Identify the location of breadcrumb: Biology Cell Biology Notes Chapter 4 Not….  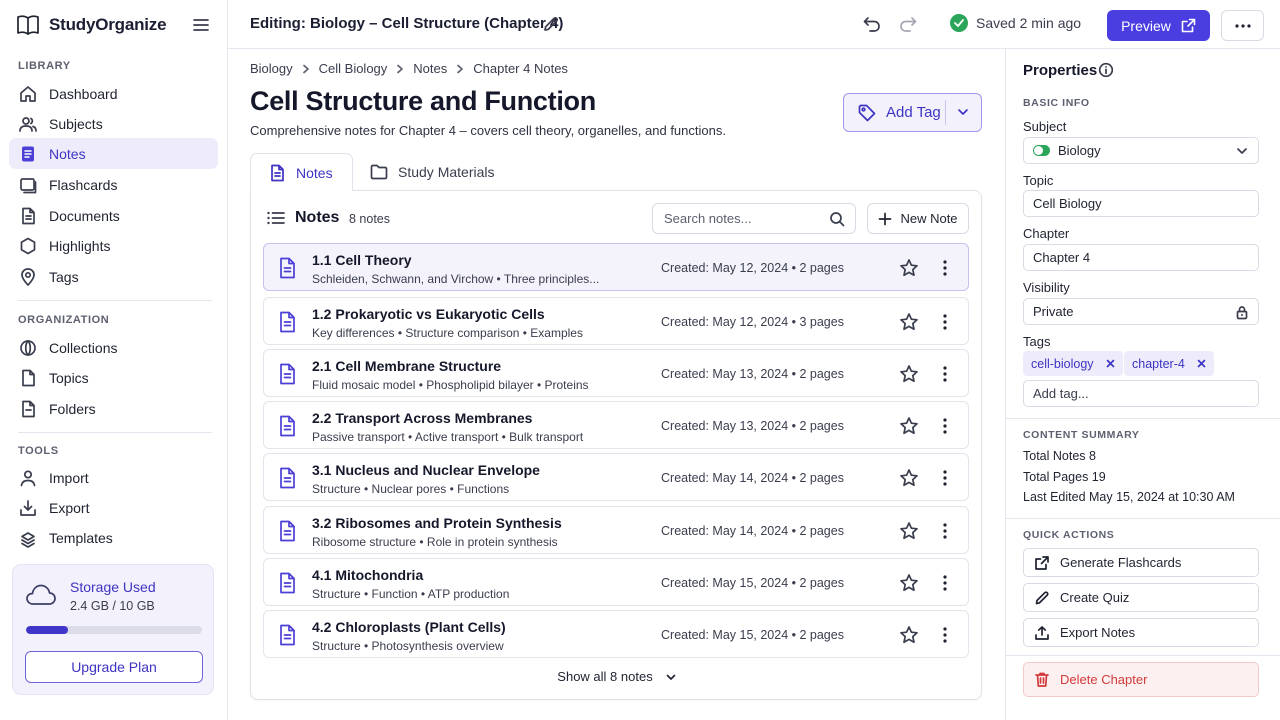
(409, 68).